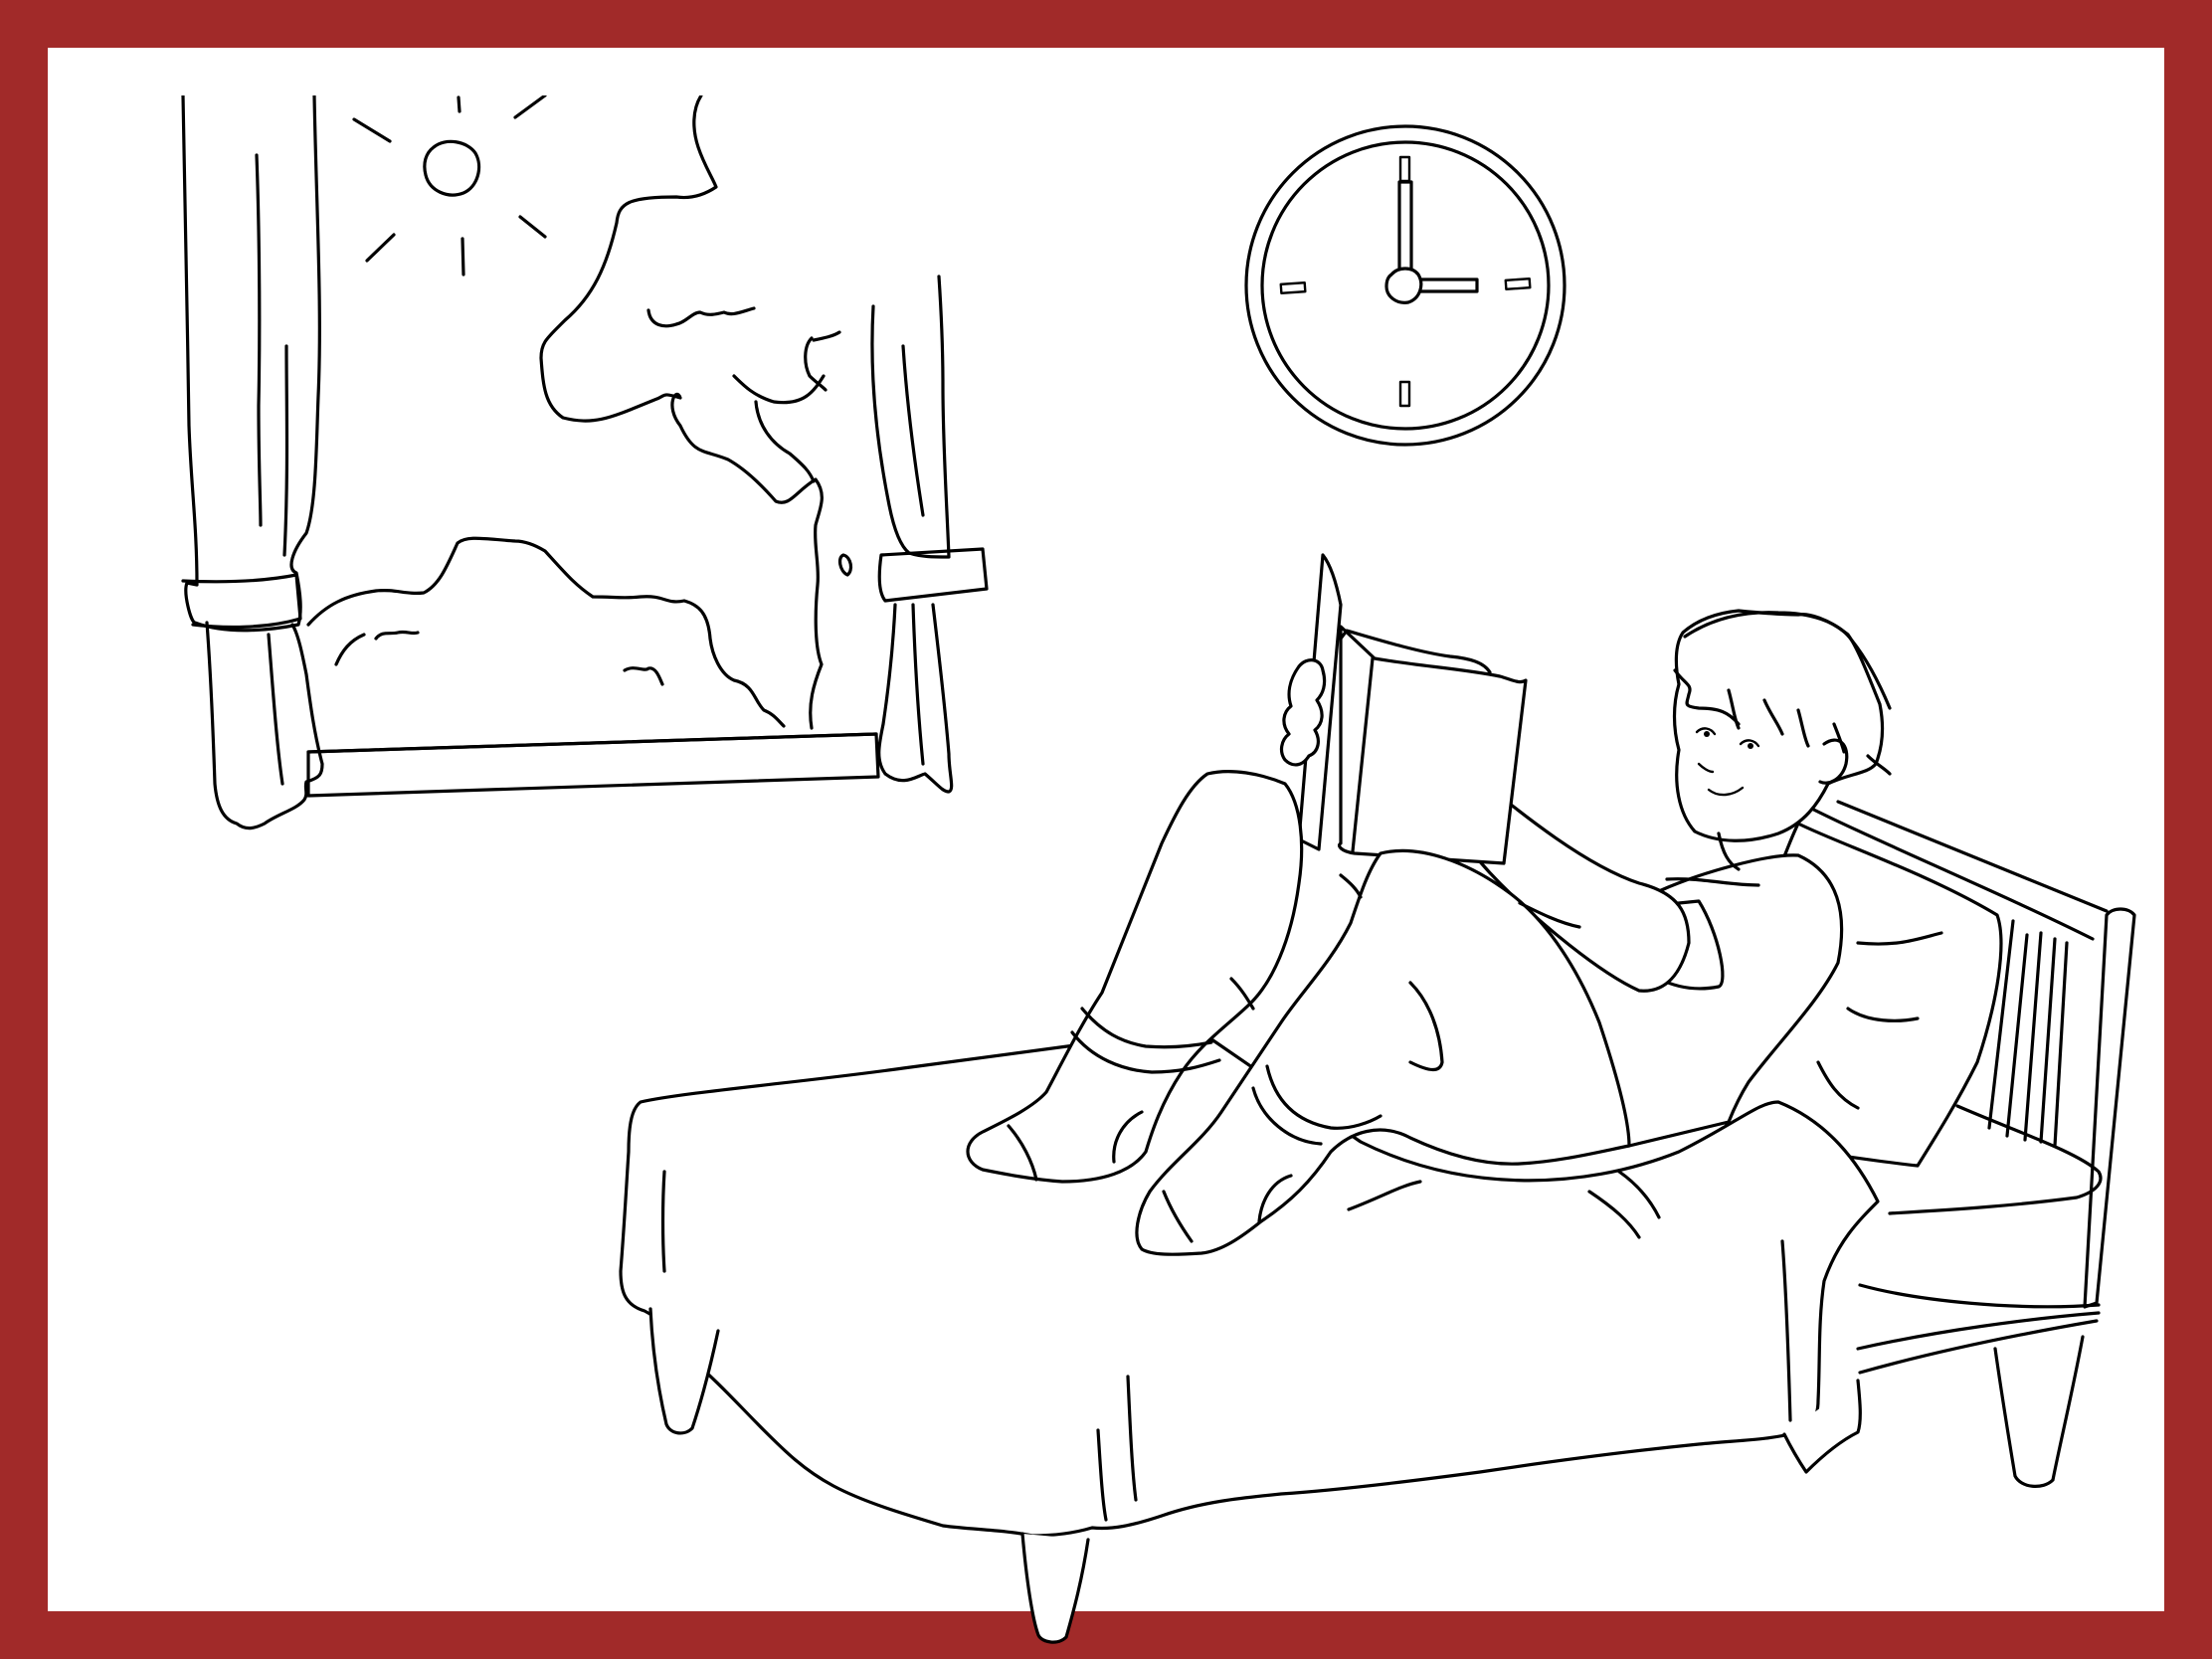  Describe the element at coordinates (684, 1371) in the screenshot. I see `bed-leg-front-left` at that location.